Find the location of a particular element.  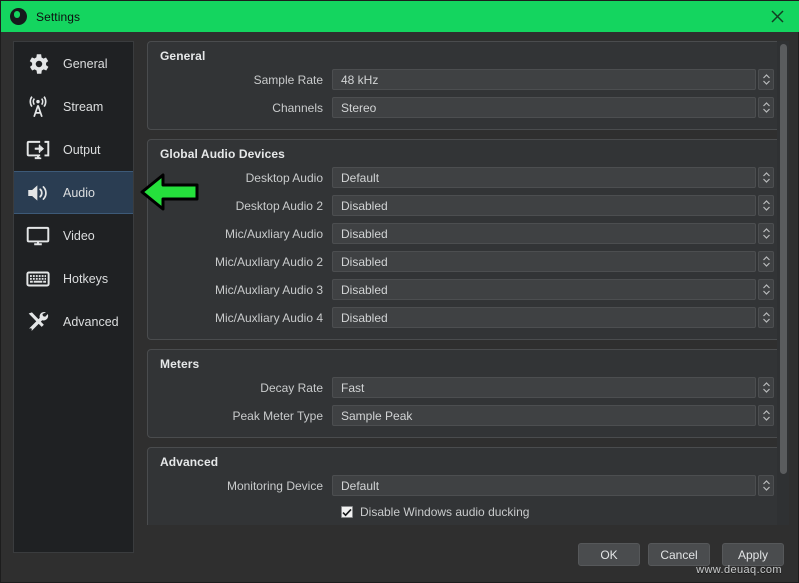

combo-value: 48 kHz is located at coordinates (360, 79).